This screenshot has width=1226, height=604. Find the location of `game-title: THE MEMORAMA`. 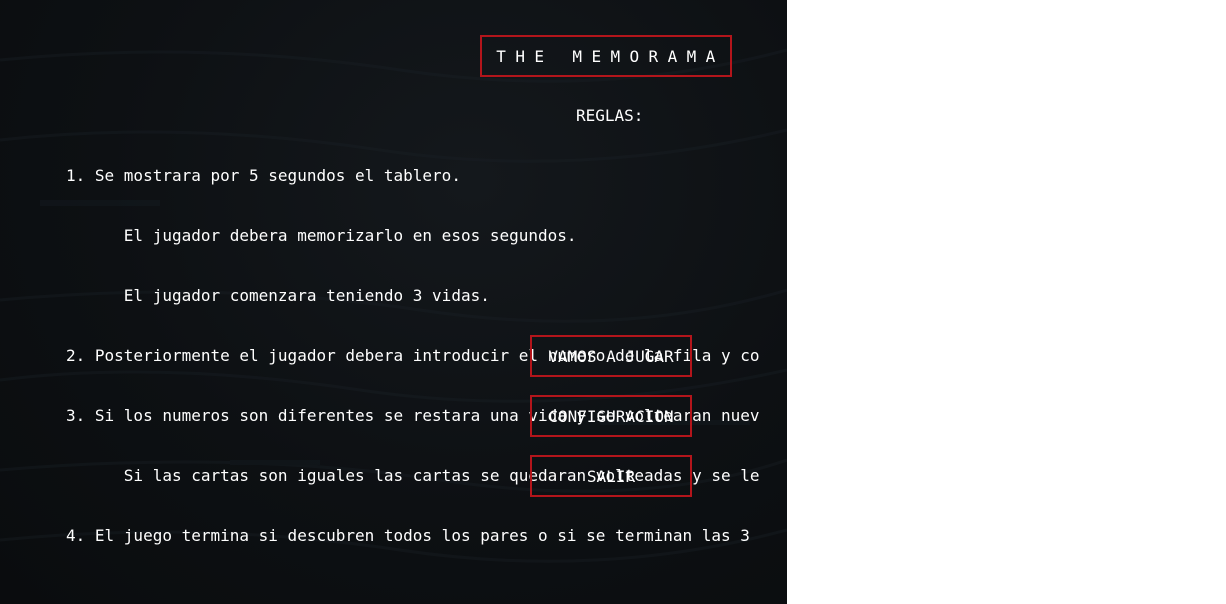

game-title: THE MEMORAMA is located at coordinates (610, 56).